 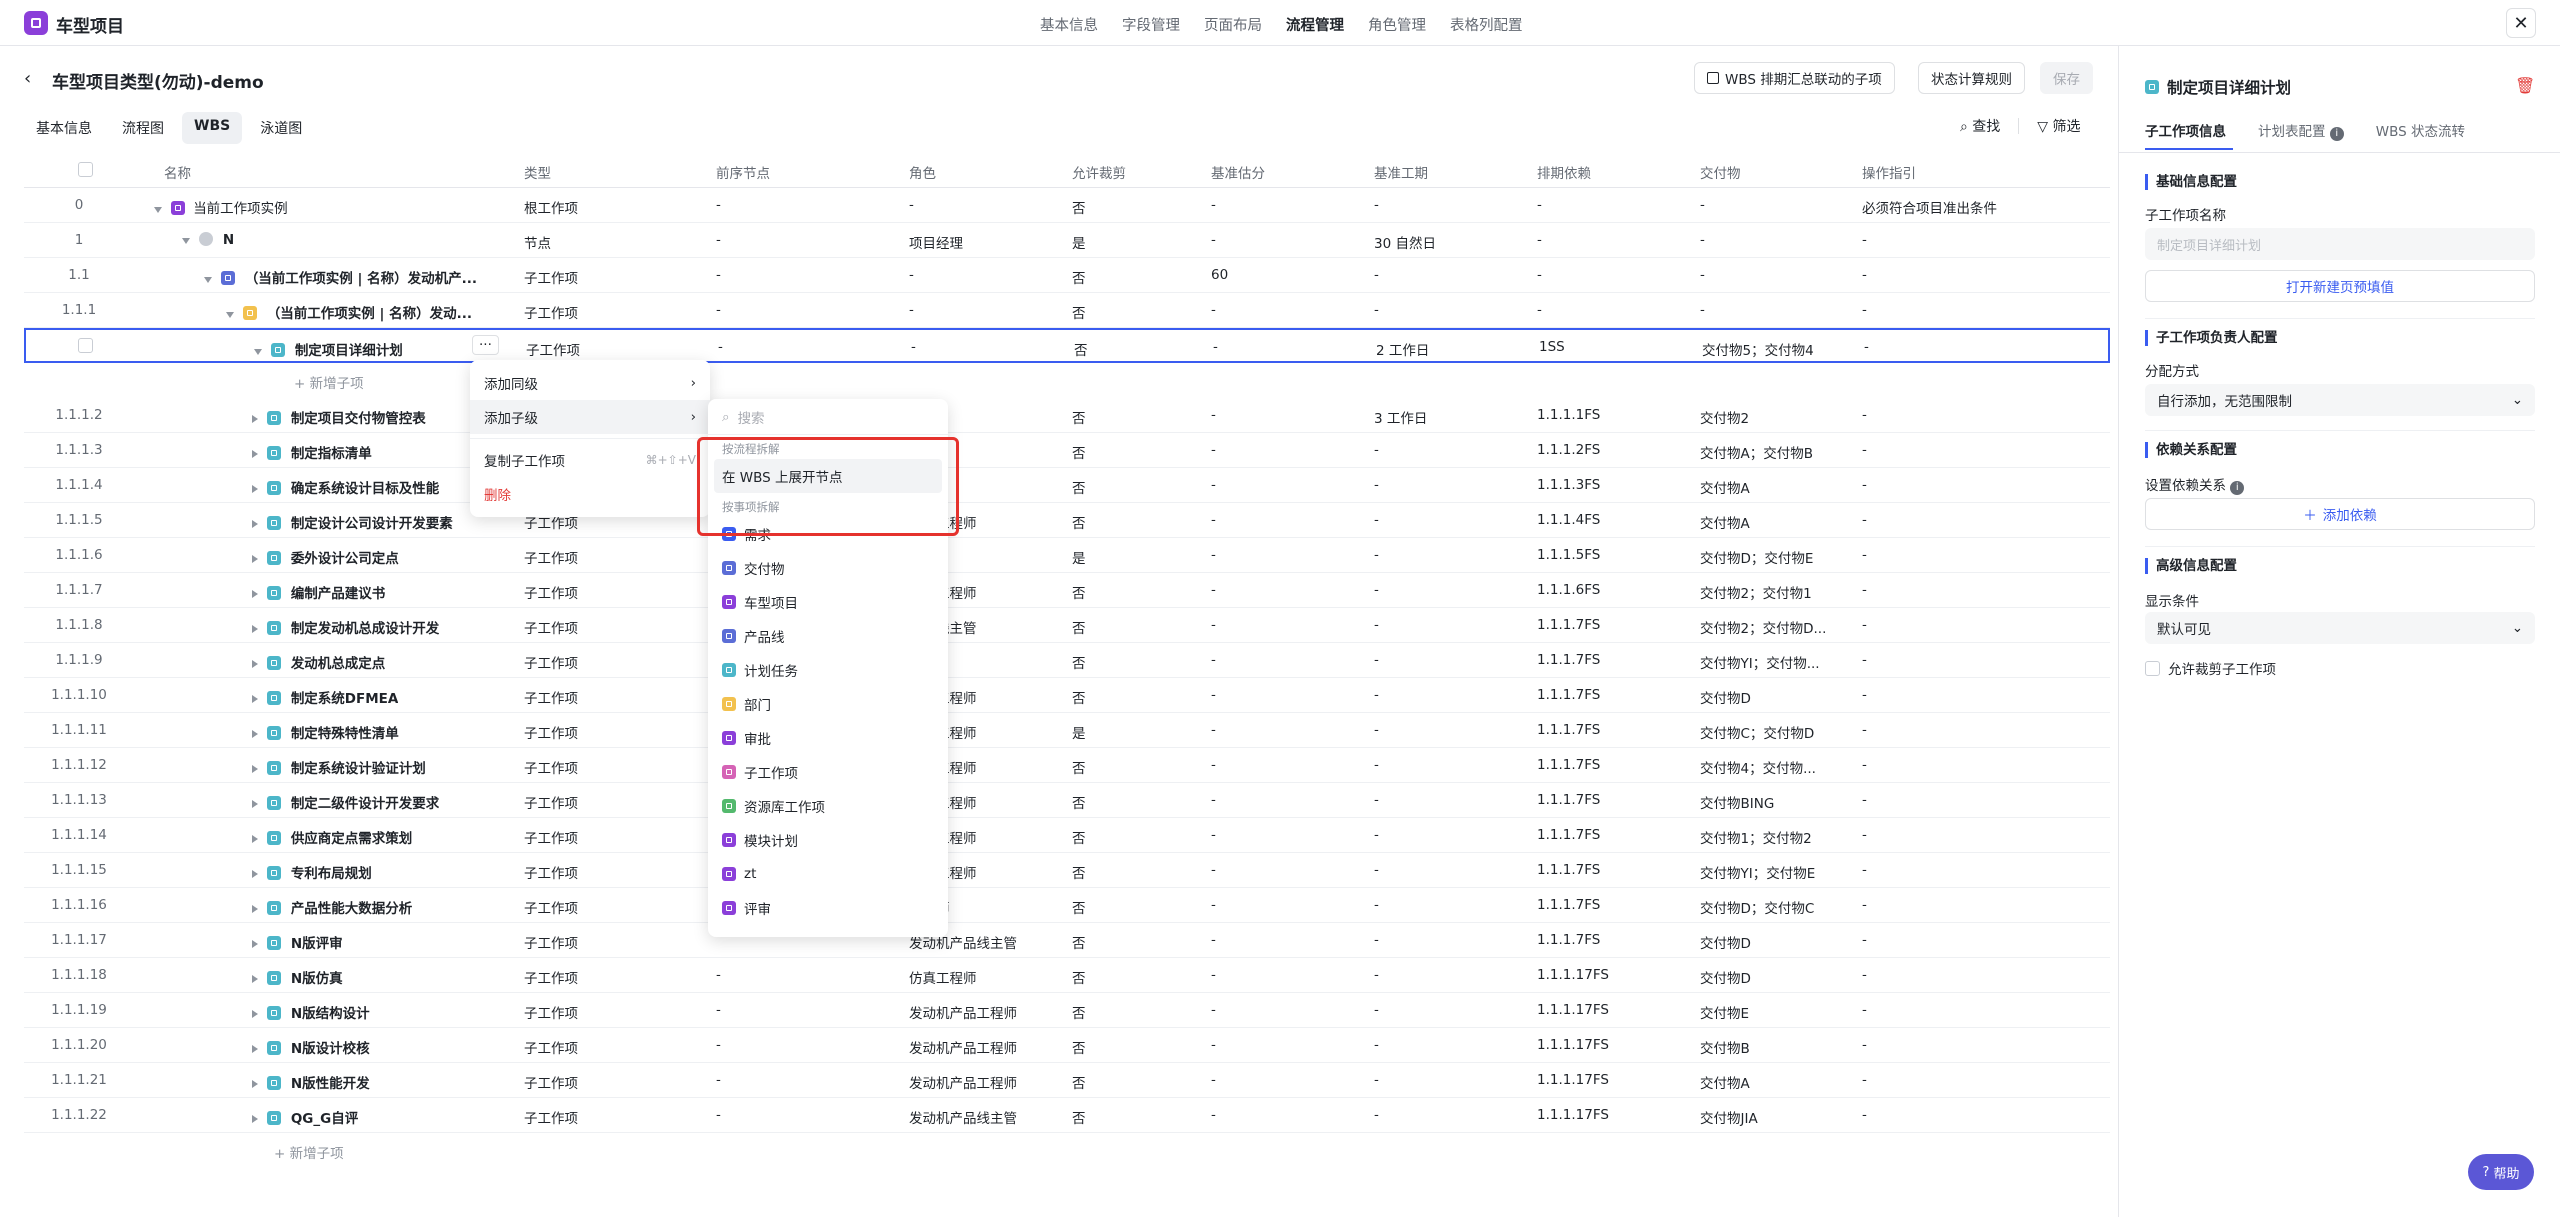 What do you see at coordinates (828, 840) in the screenshot?
I see `submenu-item: 模块计划` at bounding box center [828, 840].